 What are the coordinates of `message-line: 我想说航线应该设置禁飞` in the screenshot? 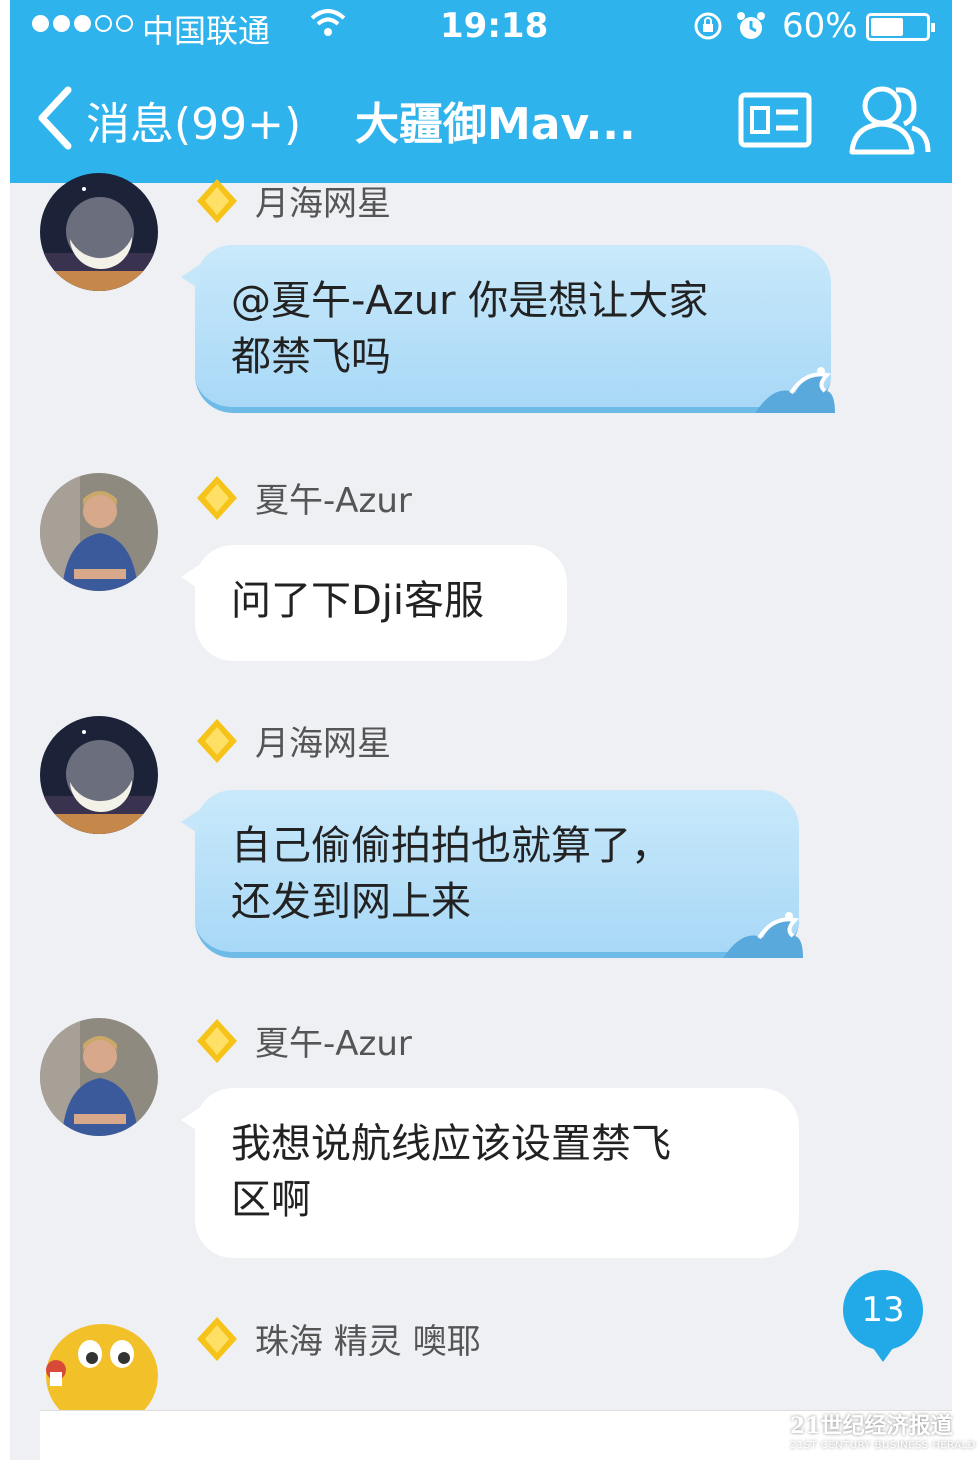 It's located at (451, 1144).